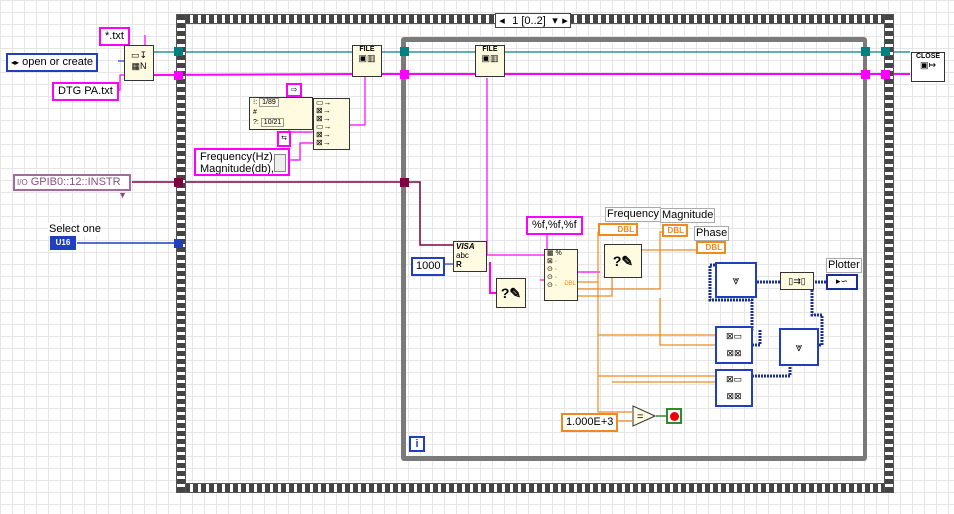 Image resolution: width=954 pixels, height=514 pixels. What do you see at coordinates (565, 20) in the screenshot?
I see `increment-arrow-icon: ▸` at bounding box center [565, 20].